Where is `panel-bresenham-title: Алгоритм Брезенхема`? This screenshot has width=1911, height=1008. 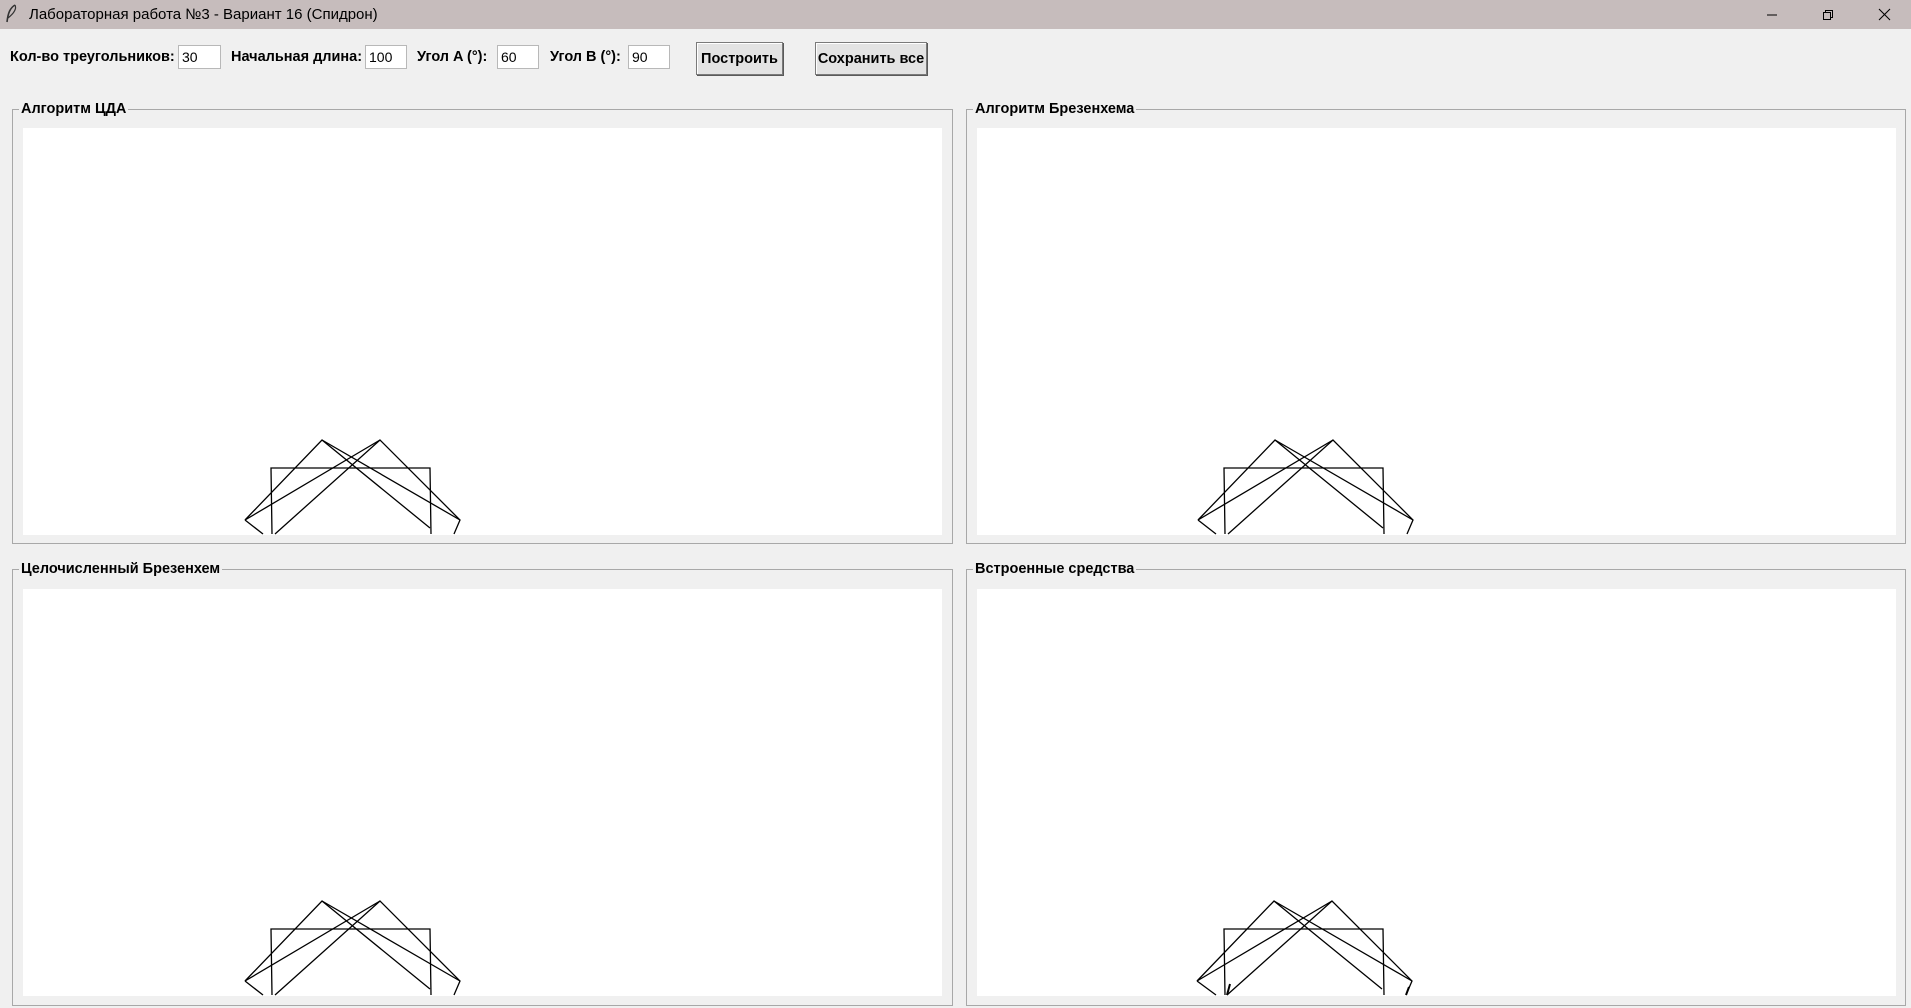 panel-bresenham-title: Алгоритм Брезенхема is located at coordinates (1055, 109).